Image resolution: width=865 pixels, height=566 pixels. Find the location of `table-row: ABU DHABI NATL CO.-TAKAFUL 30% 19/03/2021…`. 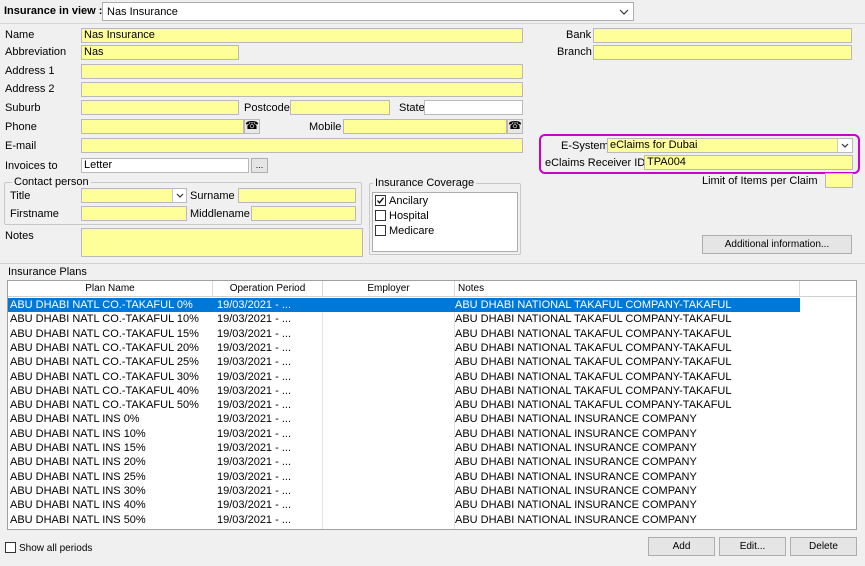

table-row: ABU DHABI NATL CO.-TAKAFUL 30% 19/03/2021… is located at coordinates (404, 377).